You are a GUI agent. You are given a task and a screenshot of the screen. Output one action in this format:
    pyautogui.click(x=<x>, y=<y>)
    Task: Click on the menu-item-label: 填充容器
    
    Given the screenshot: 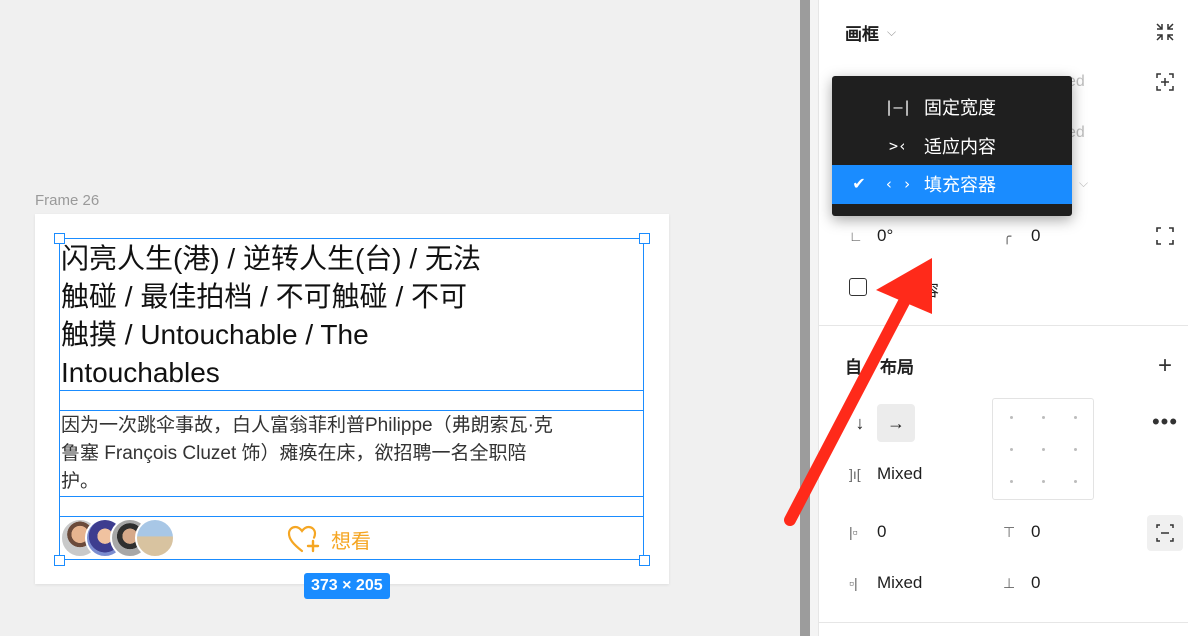 What is the action you would take?
    pyautogui.click(x=960, y=185)
    